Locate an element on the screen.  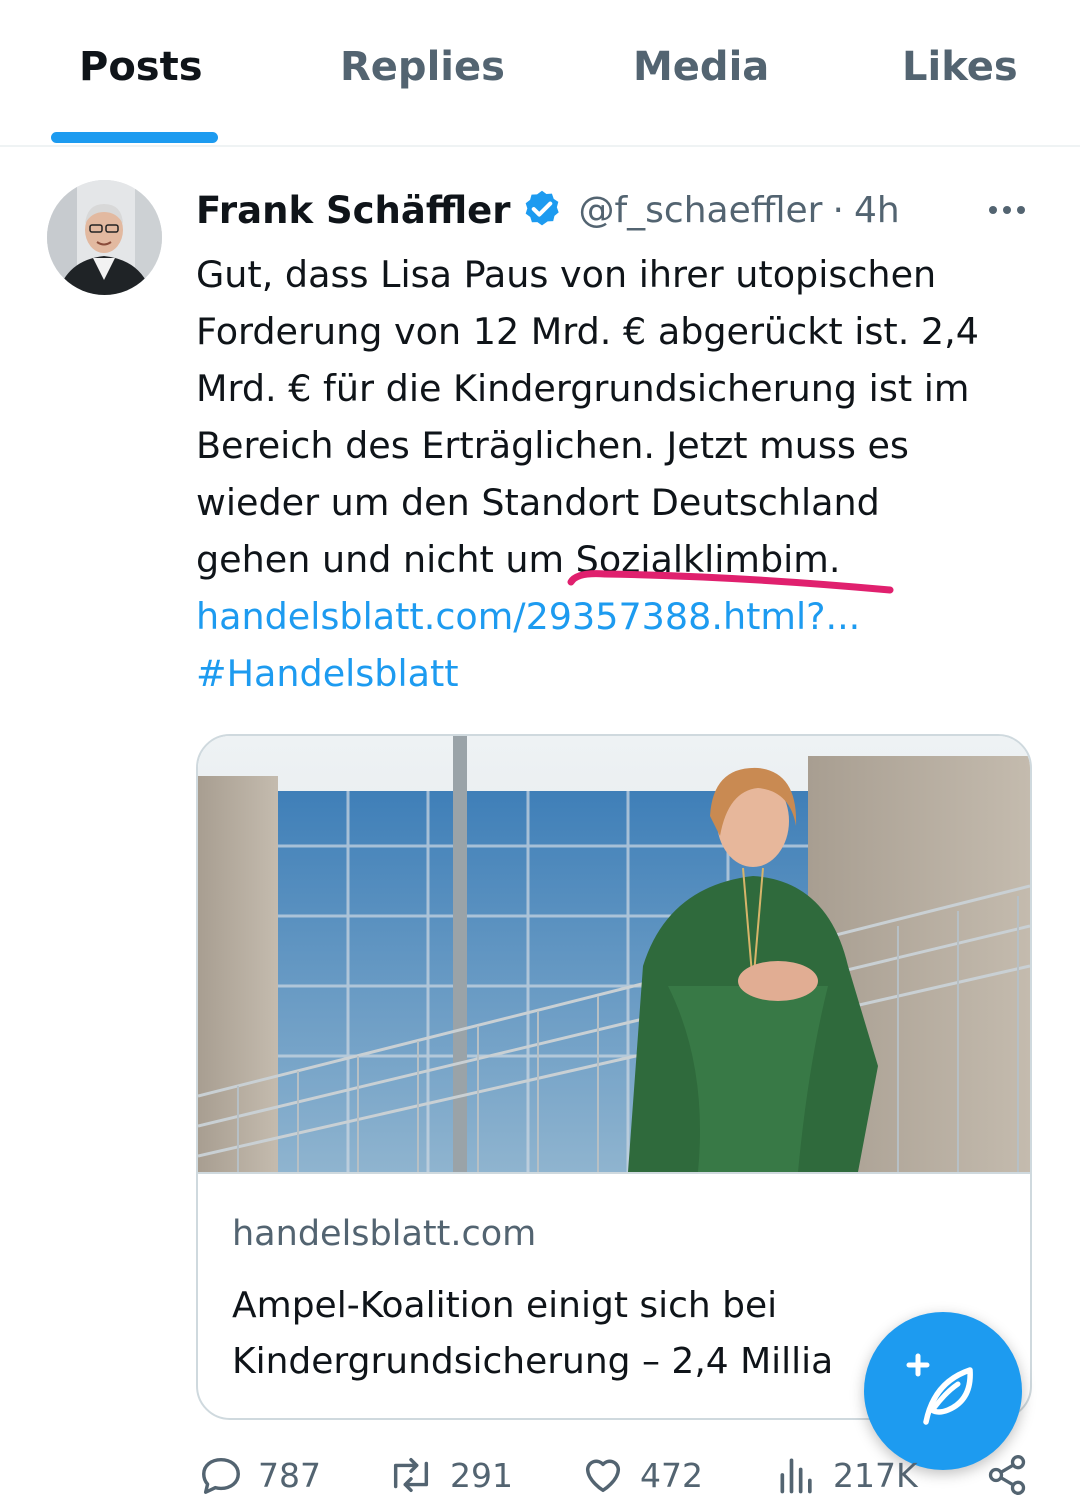
like-button: 472 is located at coordinates (641, 1475).